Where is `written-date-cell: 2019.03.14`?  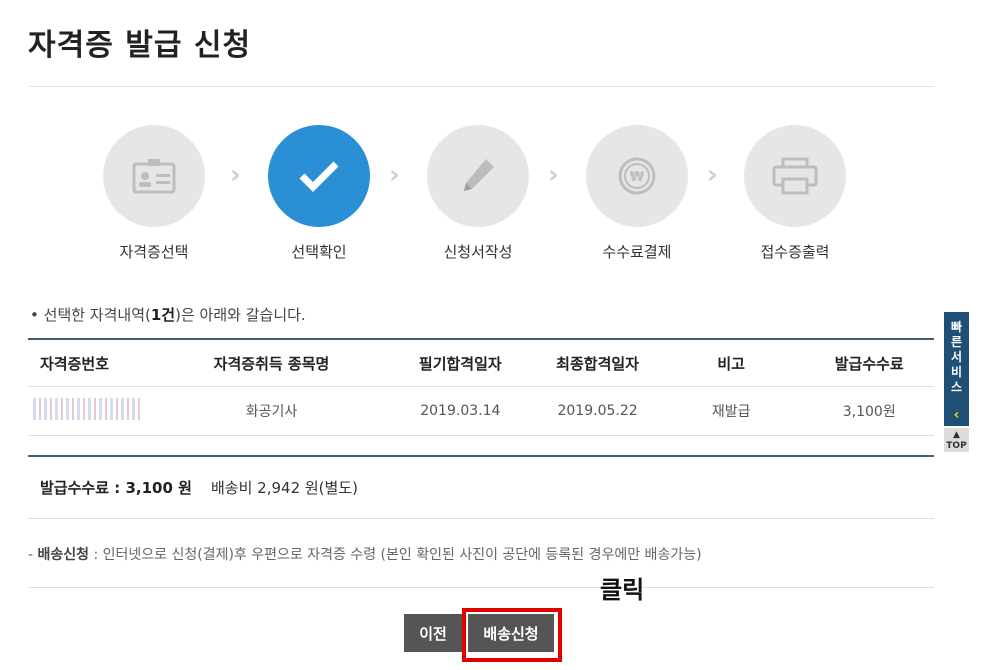 written-date-cell: 2019.03.14 is located at coordinates (460, 411).